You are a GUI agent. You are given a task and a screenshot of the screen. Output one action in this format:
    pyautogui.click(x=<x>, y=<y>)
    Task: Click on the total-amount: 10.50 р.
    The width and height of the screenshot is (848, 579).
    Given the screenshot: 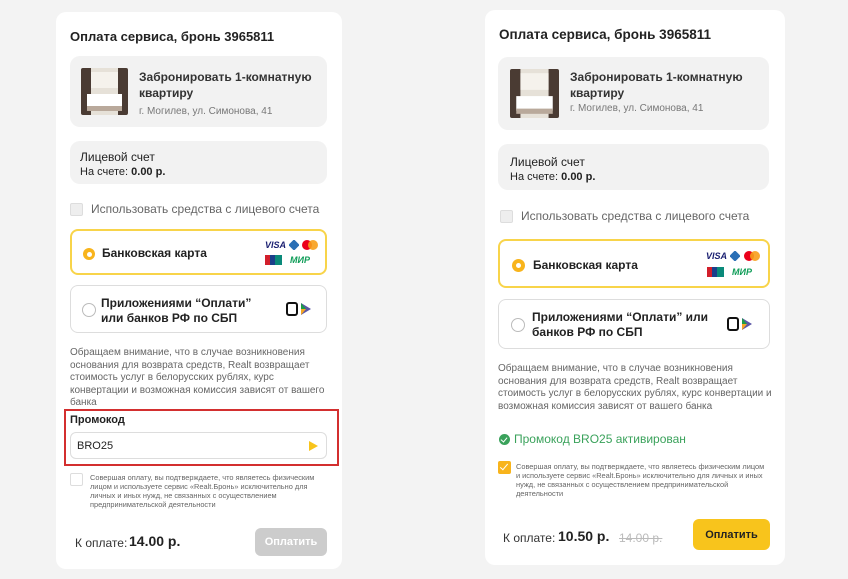 What is the action you would take?
    pyautogui.click(x=584, y=536)
    